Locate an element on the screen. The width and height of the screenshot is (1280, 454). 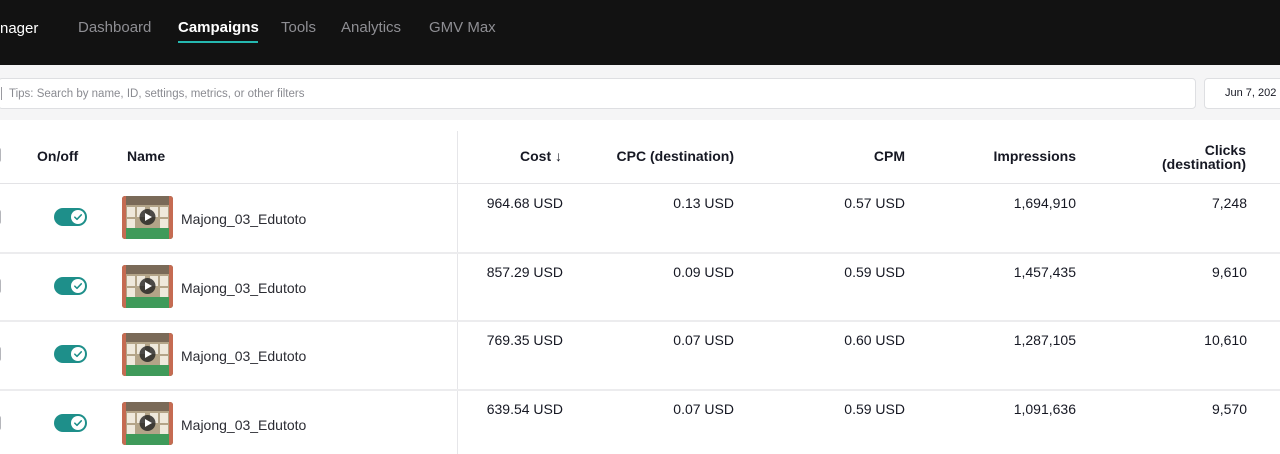
filter-bar: Jun 7, 202 is located at coordinates (640, 92).